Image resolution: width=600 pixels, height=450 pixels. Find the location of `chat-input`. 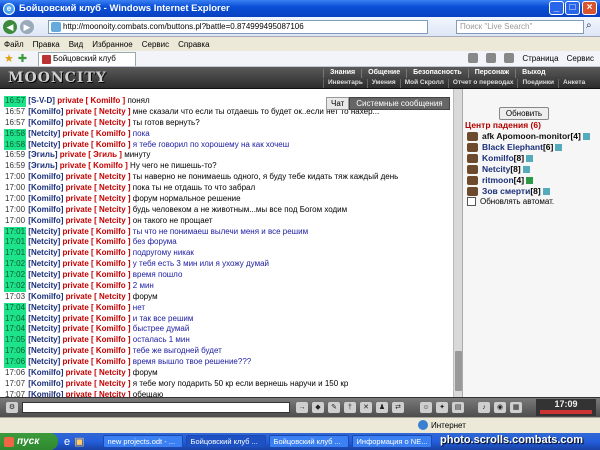

chat-input is located at coordinates (156, 407).